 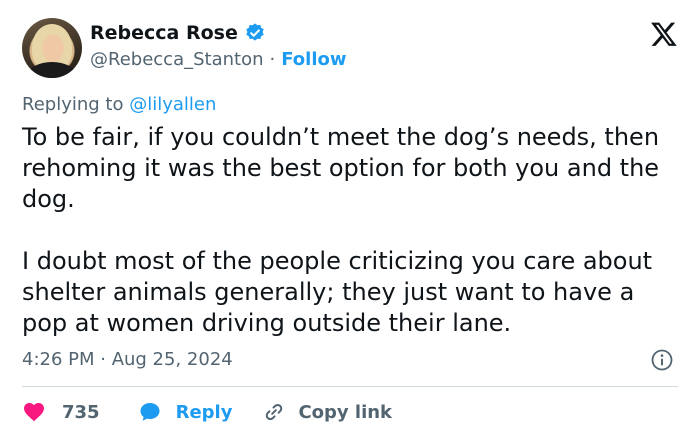 What do you see at coordinates (177, 59) in the screenshot?
I see `author-handle: @Rebecca_Stanton` at bounding box center [177, 59].